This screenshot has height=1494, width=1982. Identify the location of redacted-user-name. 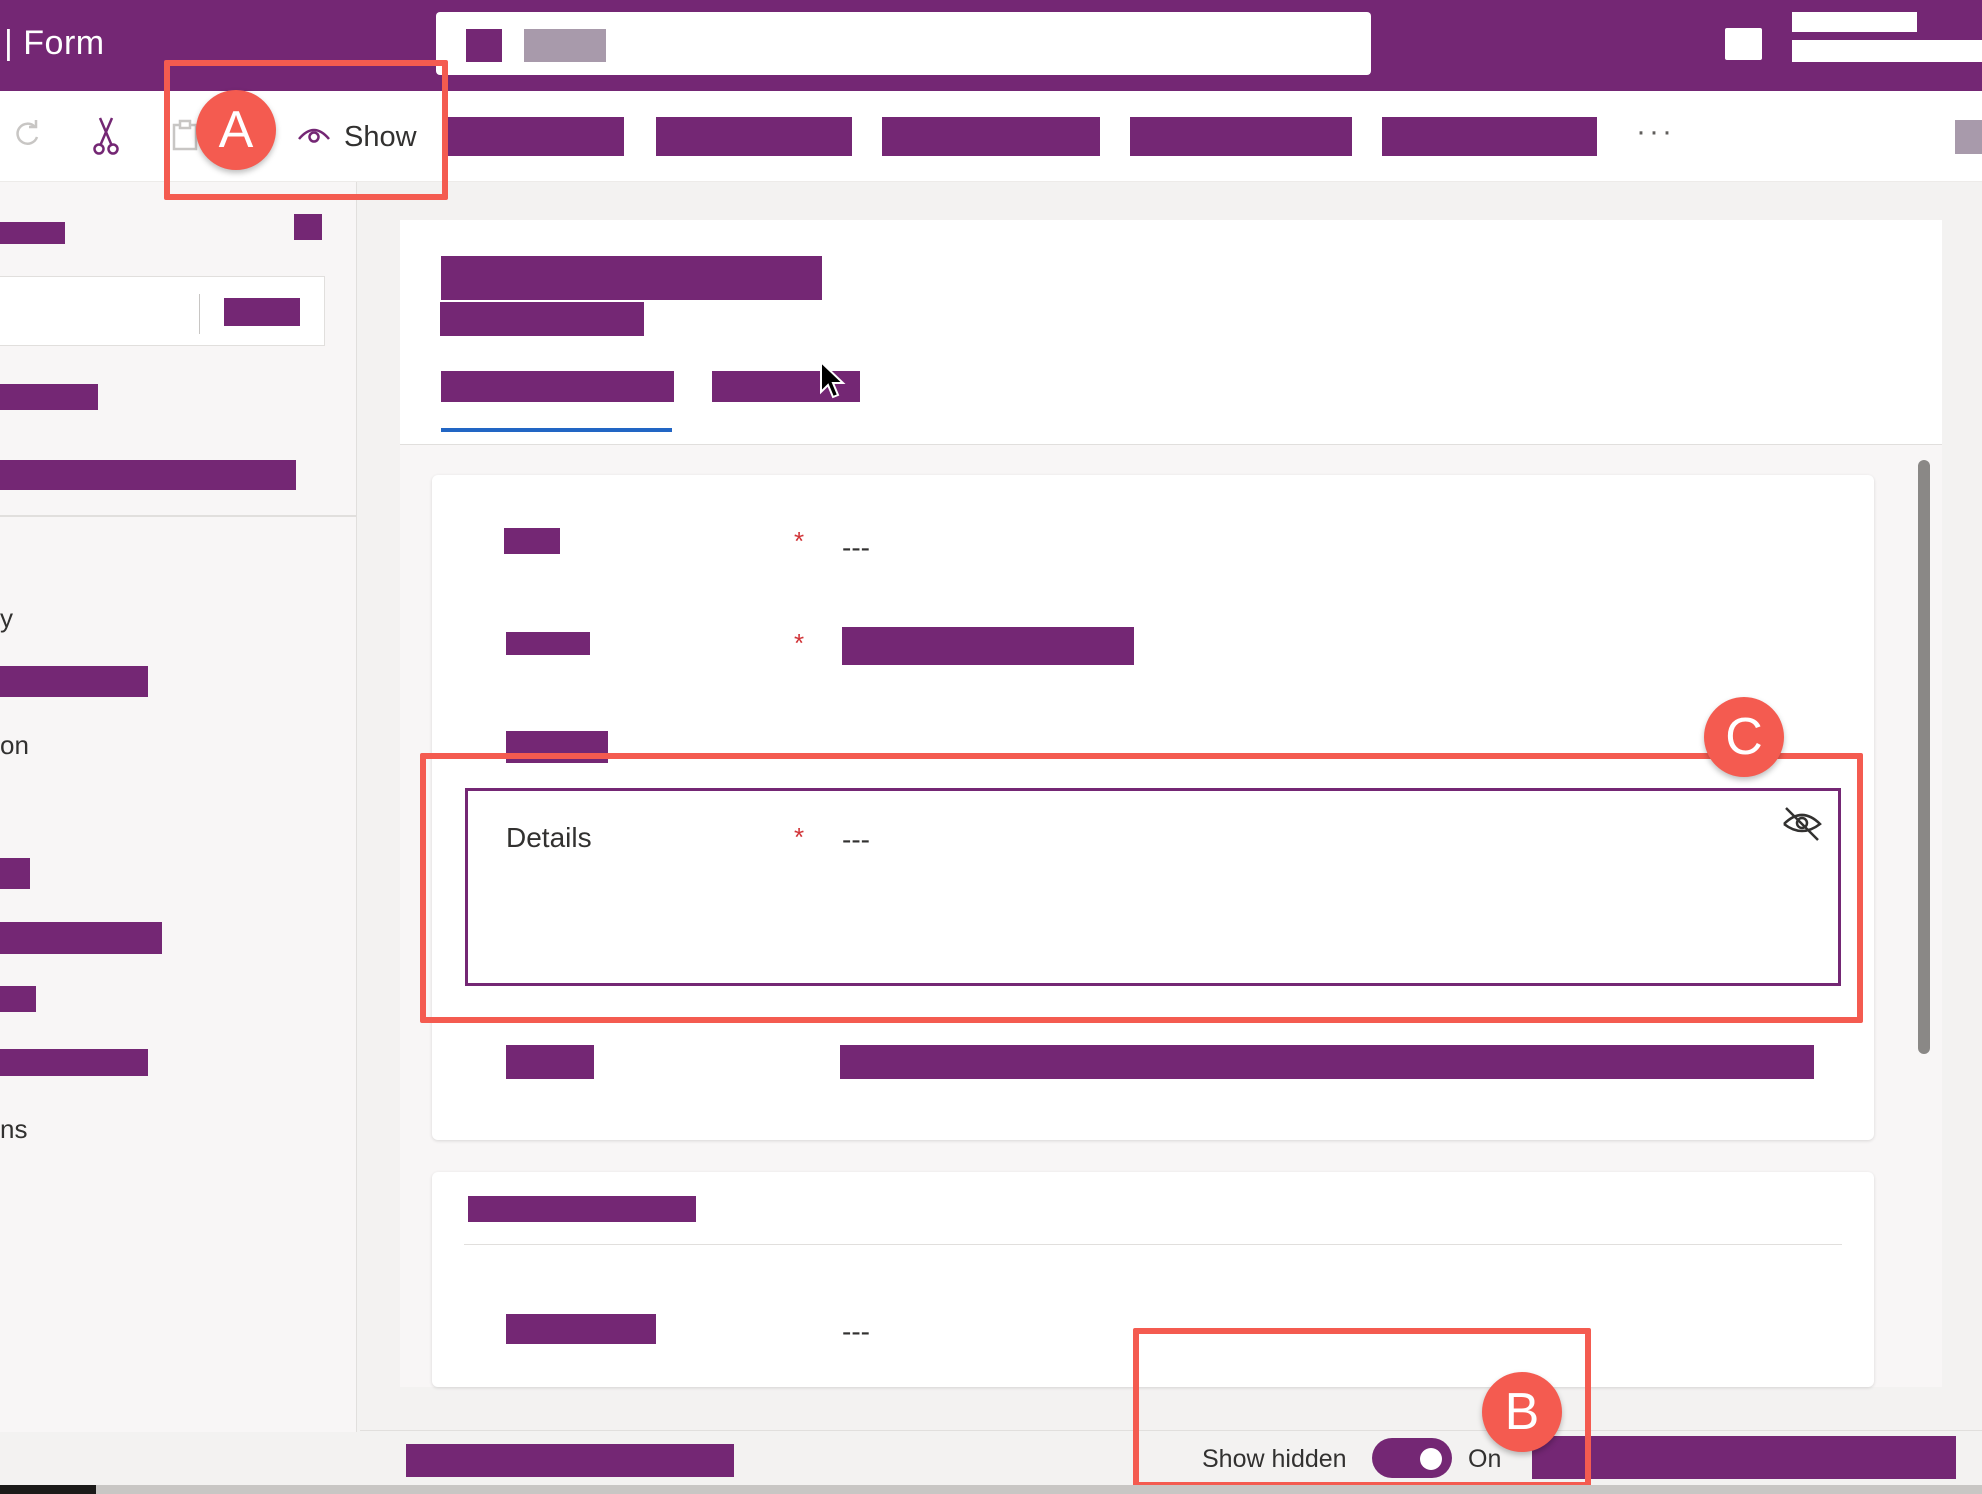
(1854, 22).